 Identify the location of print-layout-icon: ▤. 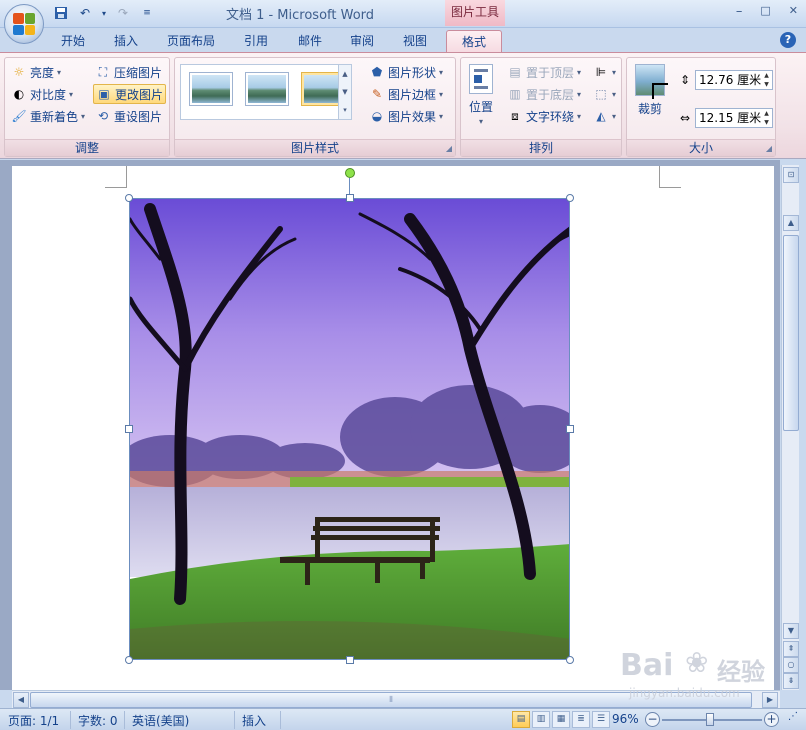
(521, 719).